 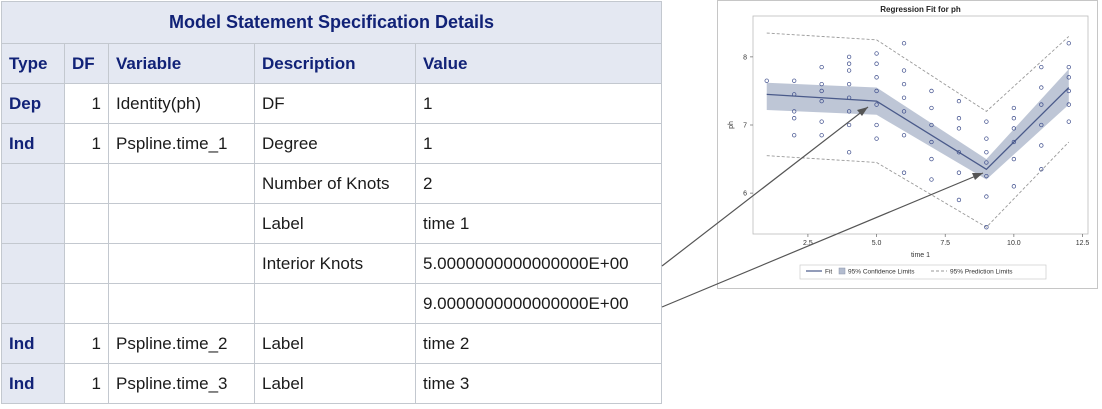 I want to click on knot-9-arrow, so click(x=822, y=240).